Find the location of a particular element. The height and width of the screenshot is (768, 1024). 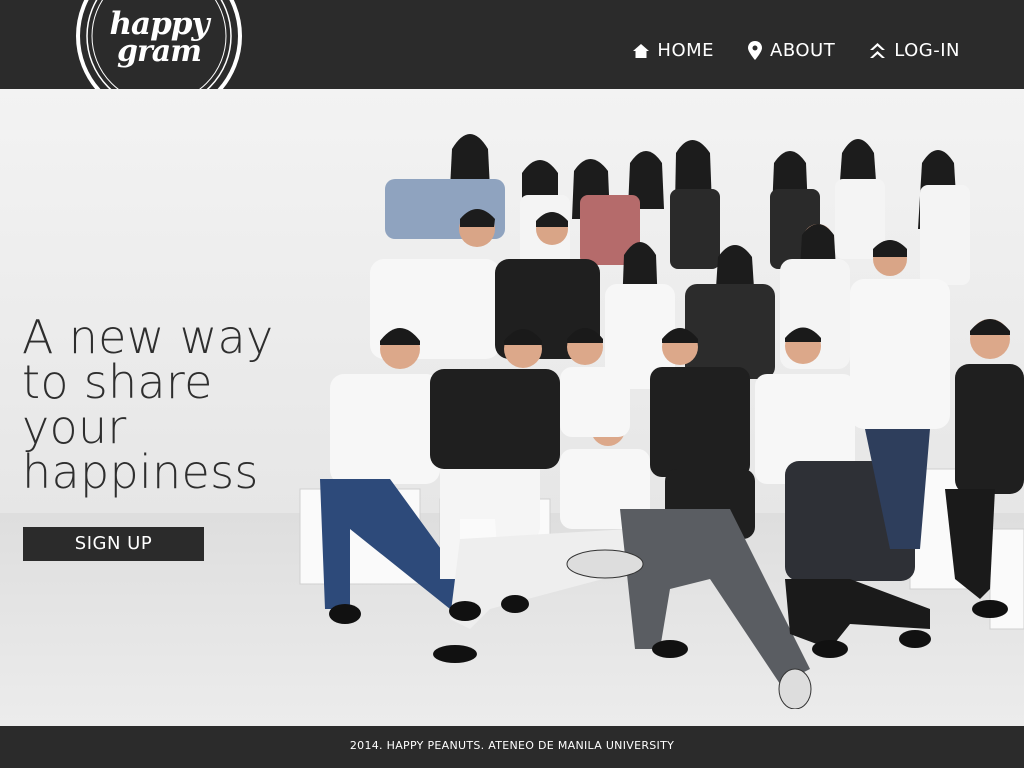

nav-about-label: ABOUT is located at coordinates (803, 50).